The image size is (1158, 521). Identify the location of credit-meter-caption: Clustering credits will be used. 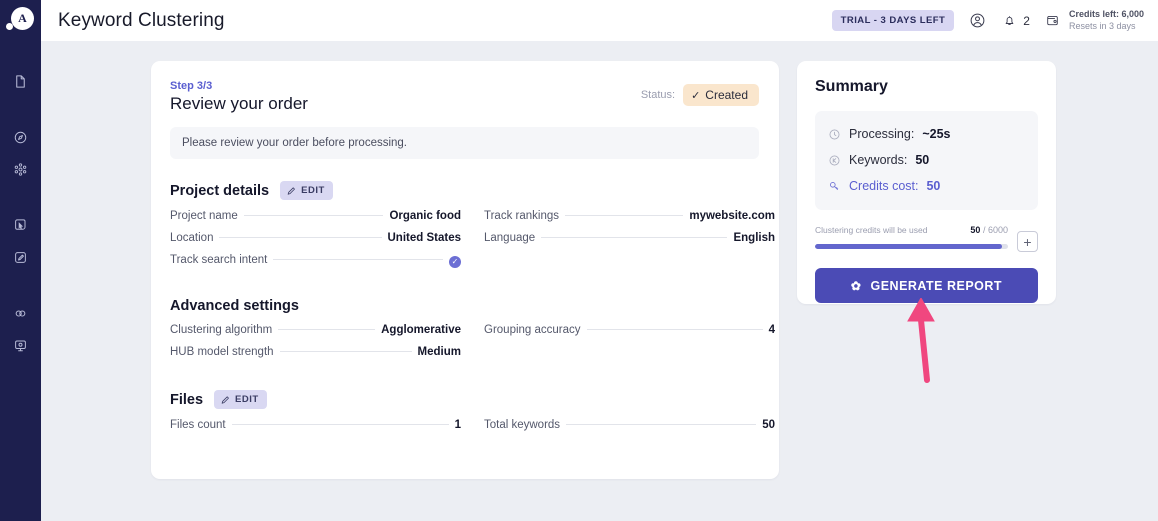
(871, 230).